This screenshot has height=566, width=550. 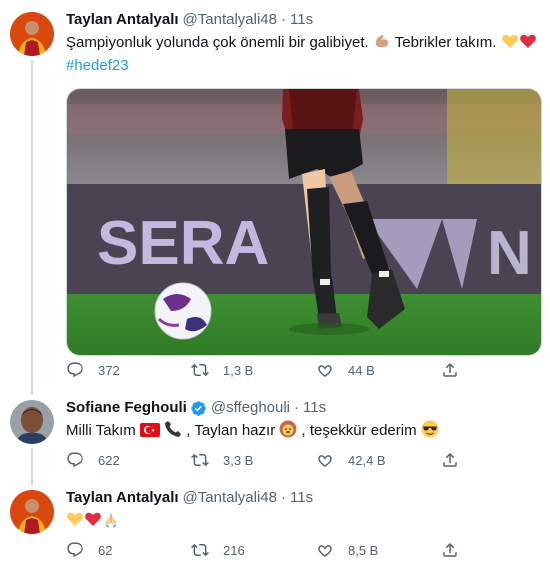 What do you see at coordinates (234, 550) in the screenshot?
I see `retweet-count: 216` at bounding box center [234, 550].